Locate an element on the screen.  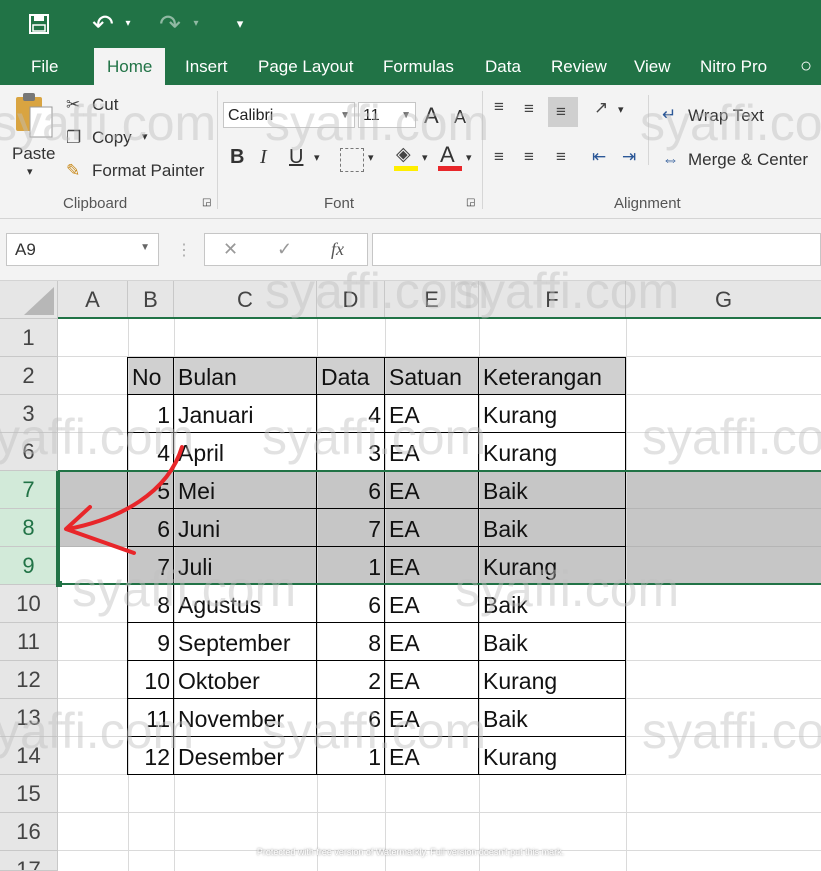
tab-data: Data is located at coordinates (503, 66).